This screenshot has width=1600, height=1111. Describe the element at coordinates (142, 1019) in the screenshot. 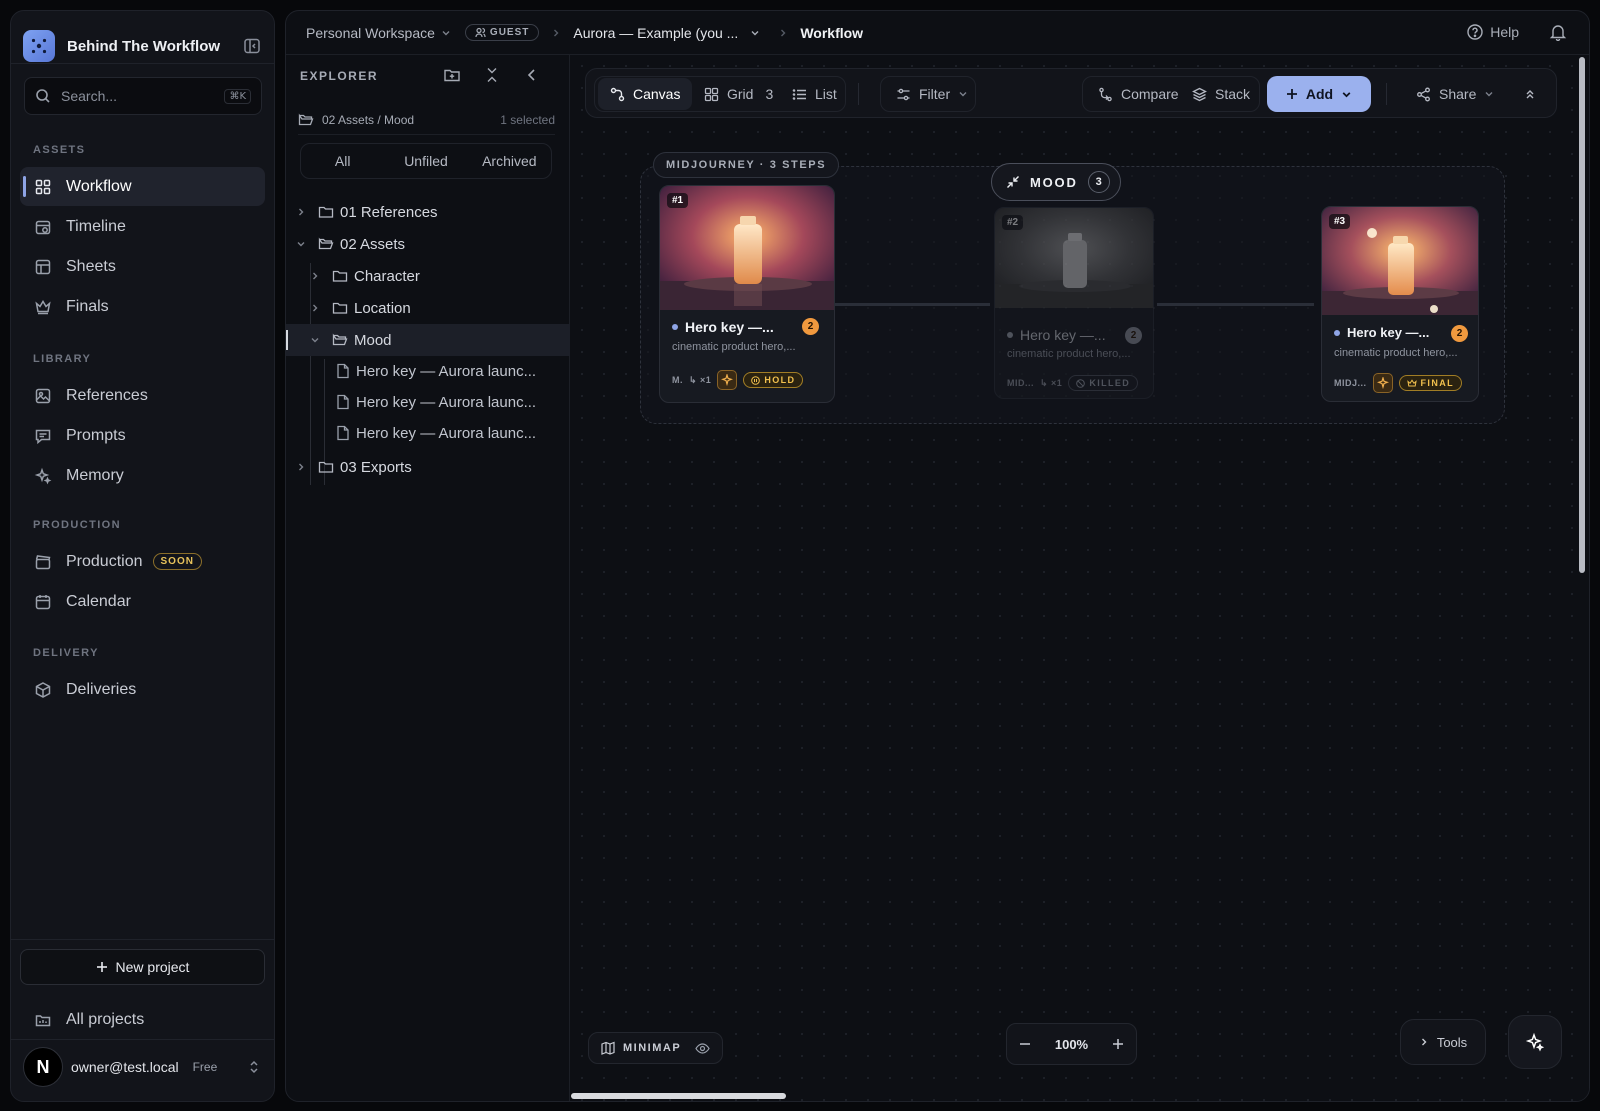

I see `all-projects-link: All projects` at that location.